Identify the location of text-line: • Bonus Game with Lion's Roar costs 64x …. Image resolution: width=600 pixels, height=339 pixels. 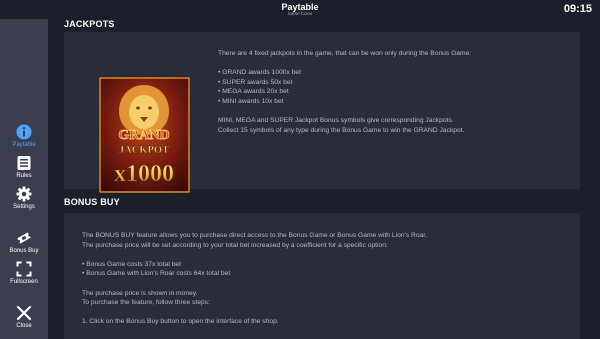
(156, 274).